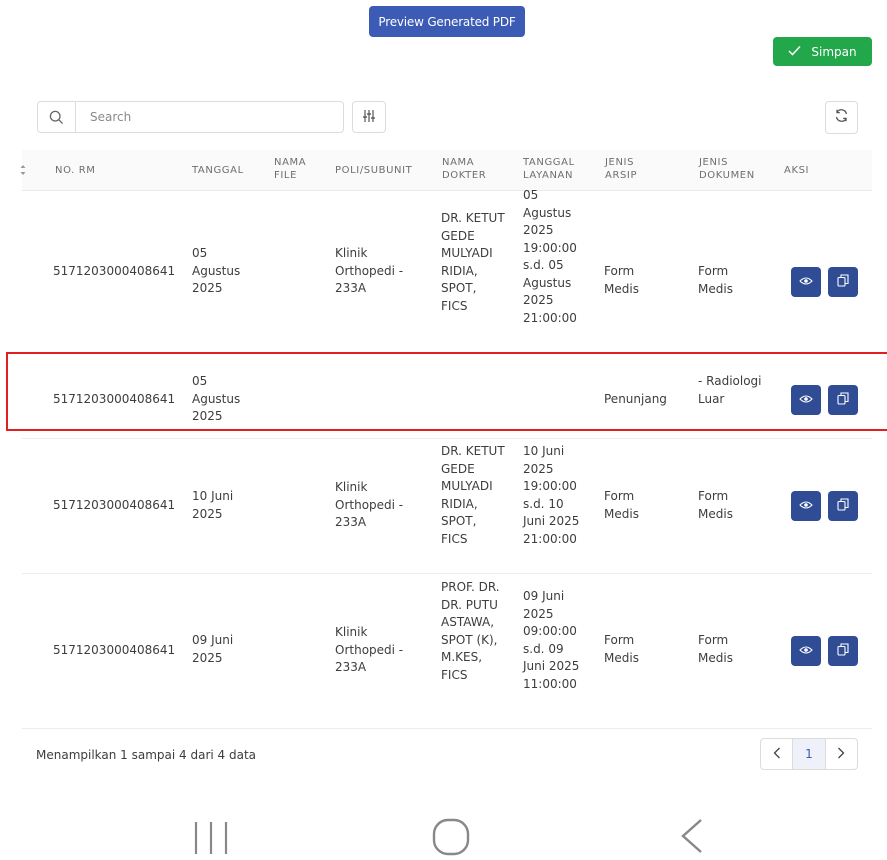  Describe the element at coordinates (635, 399) in the screenshot. I see `cell-jenis-arsip: Penunjang` at that location.